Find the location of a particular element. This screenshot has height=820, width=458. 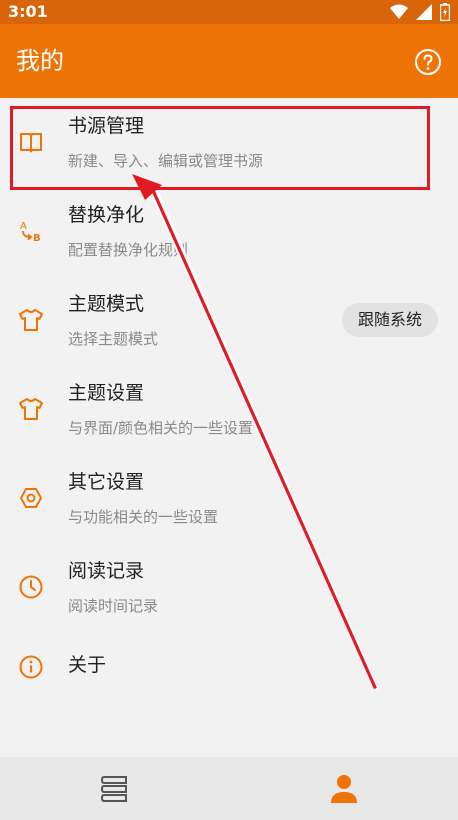

menu-item-title: 主题设置 is located at coordinates (106, 393).